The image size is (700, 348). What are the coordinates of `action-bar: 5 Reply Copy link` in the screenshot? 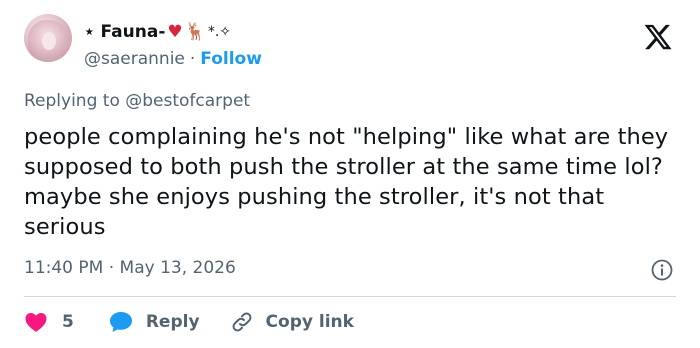 It's located at (189, 322).